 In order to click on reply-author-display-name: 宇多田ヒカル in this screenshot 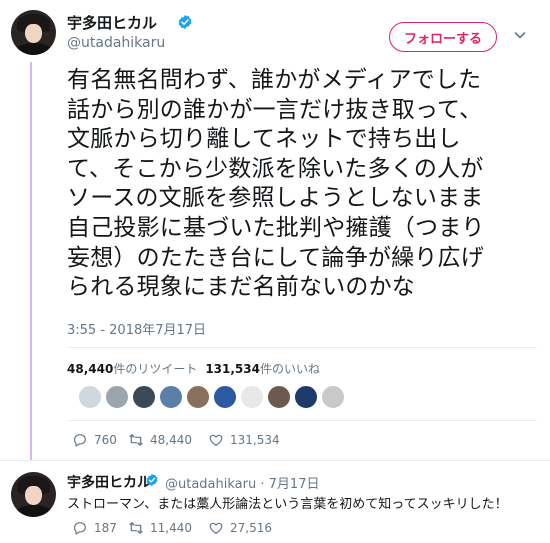, I will do `click(109, 482)`.